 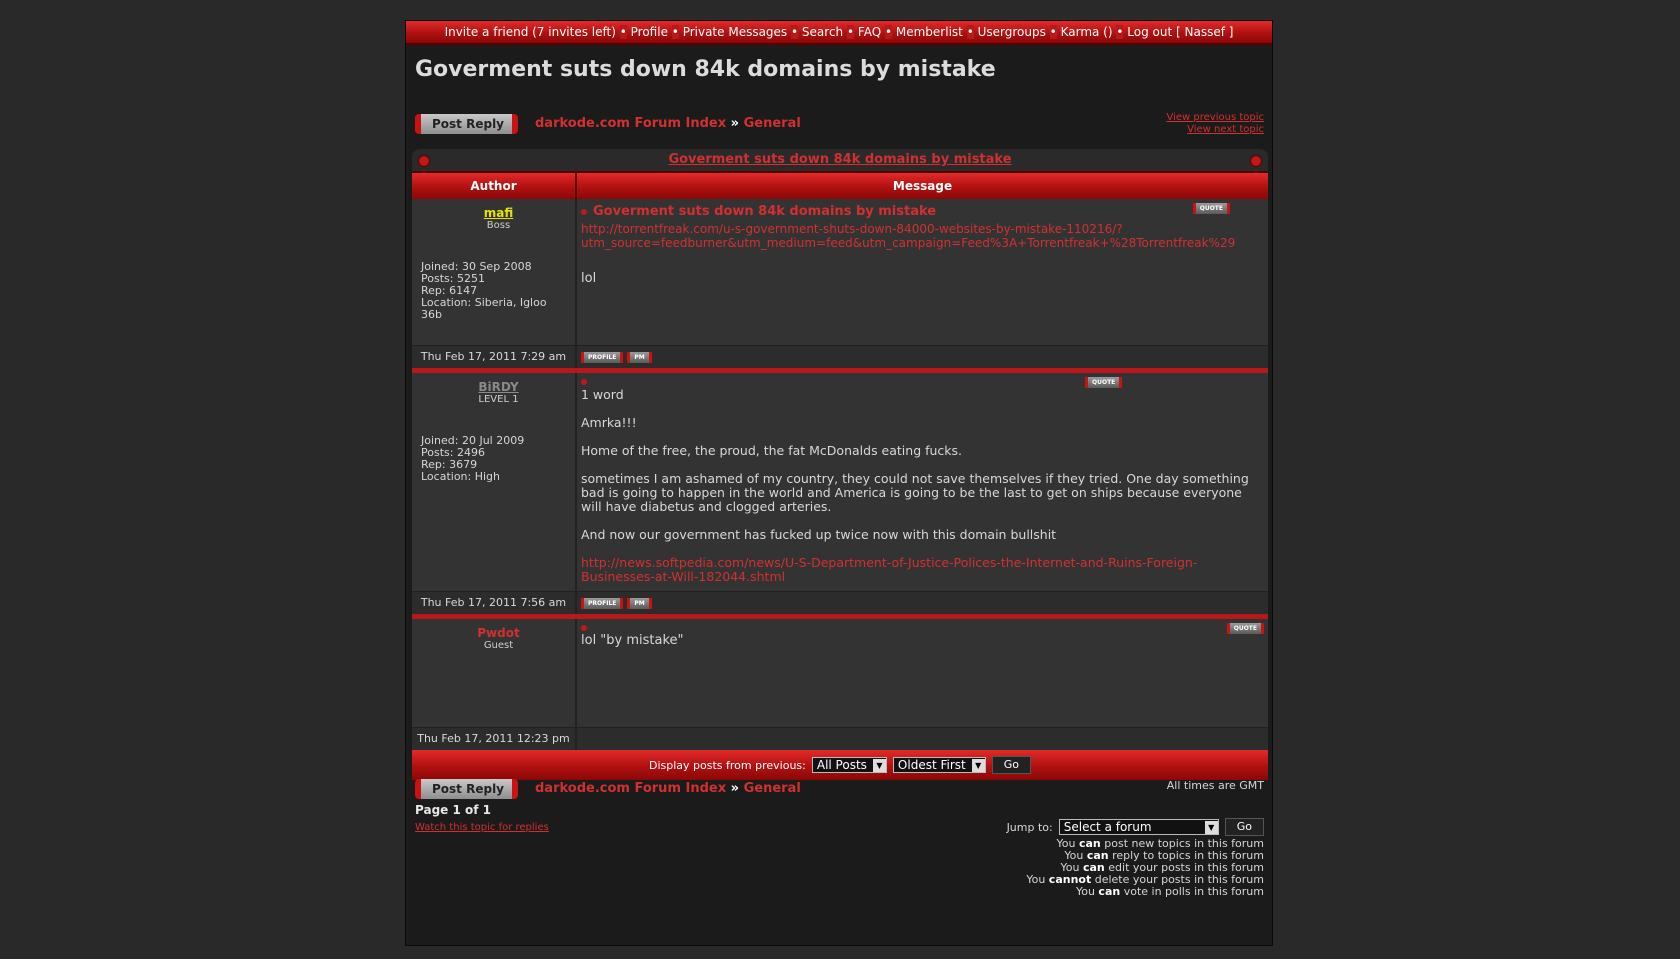 What do you see at coordinates (727, 765) in the screenshot?
I see `display-posts-label: Display posts from previous:` at bounding box center [727, 765].